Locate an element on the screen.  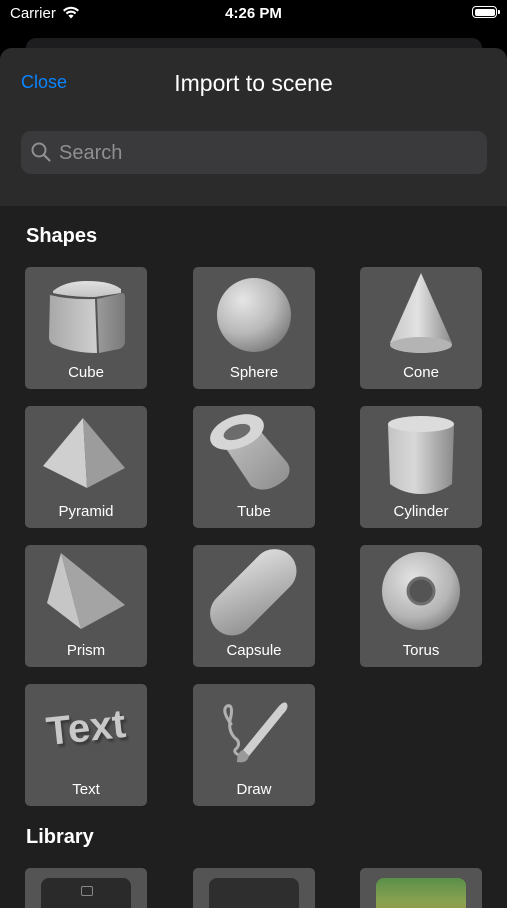
shape-label: Cube is located at coordinates (86, 372).